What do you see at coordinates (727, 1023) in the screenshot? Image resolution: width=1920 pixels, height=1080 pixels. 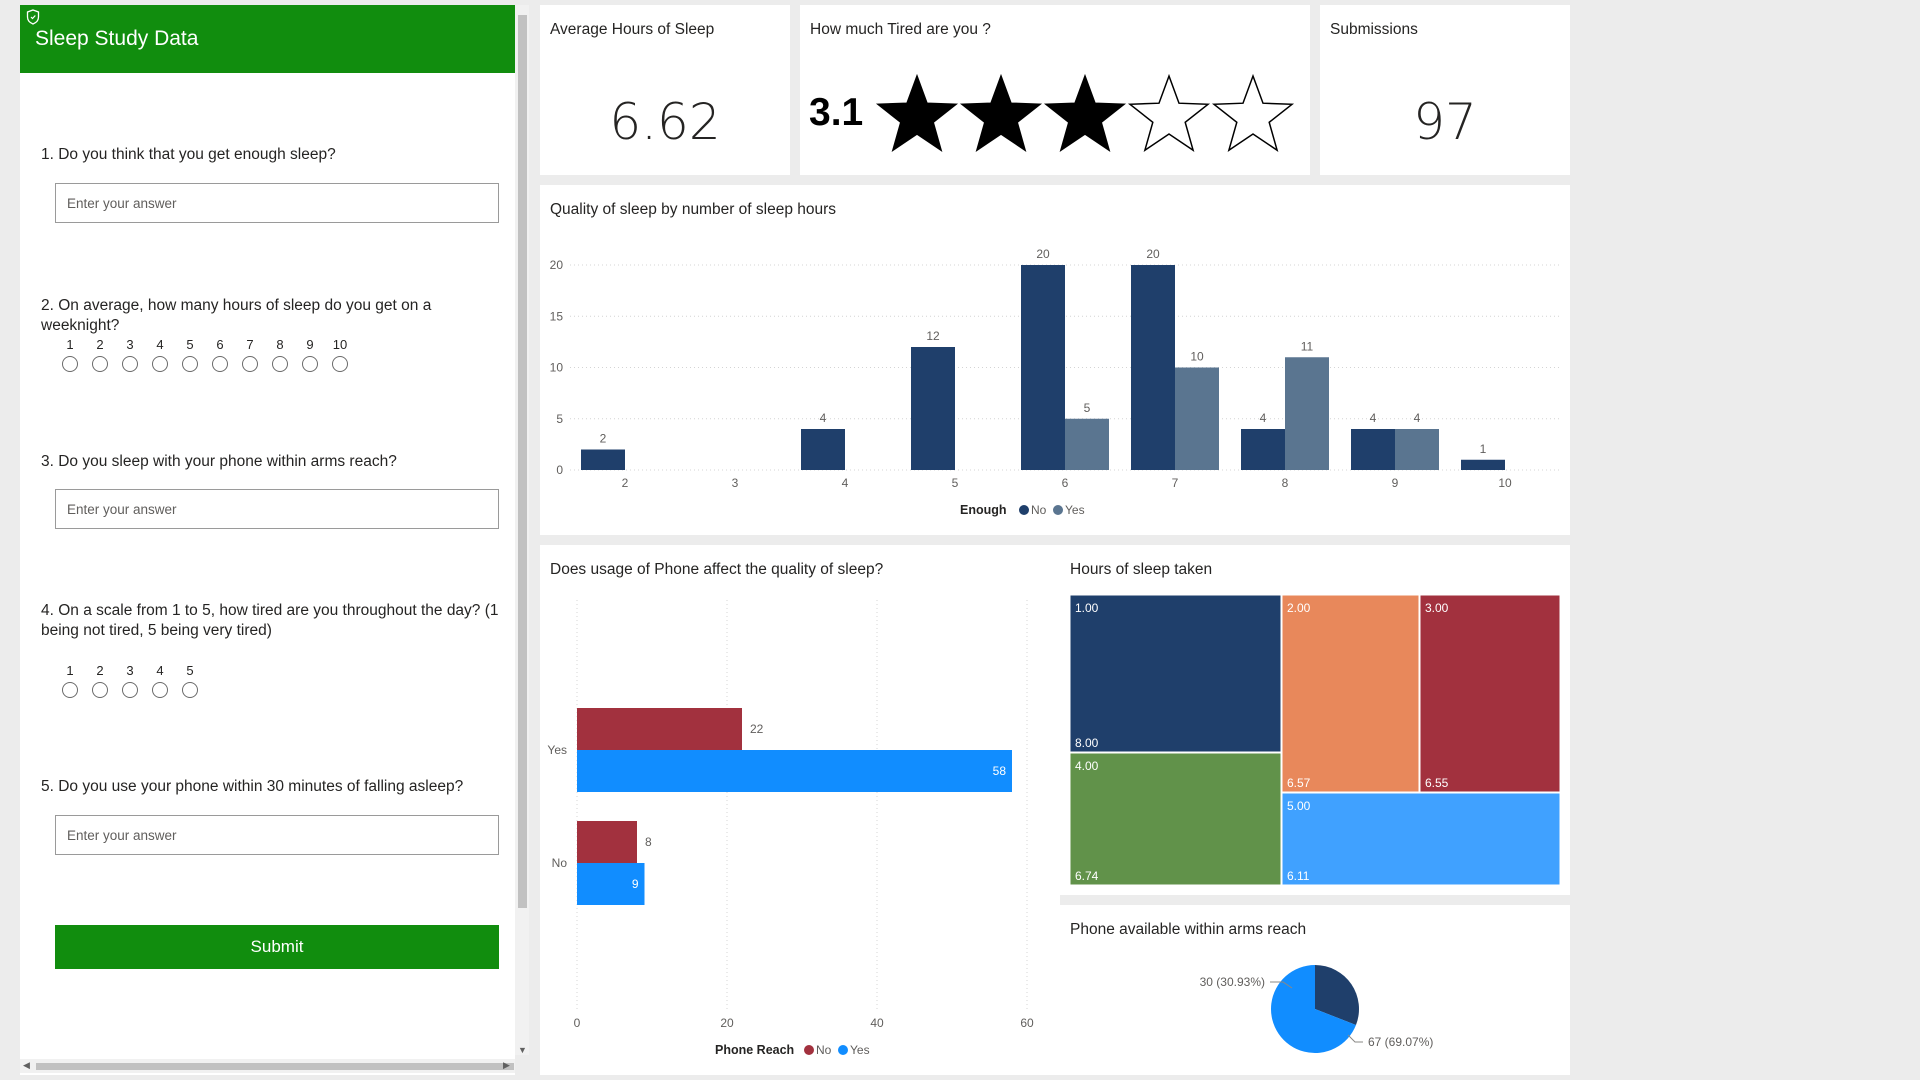 I see `x-tick-label: 20` at bounding box center [727, 1023].